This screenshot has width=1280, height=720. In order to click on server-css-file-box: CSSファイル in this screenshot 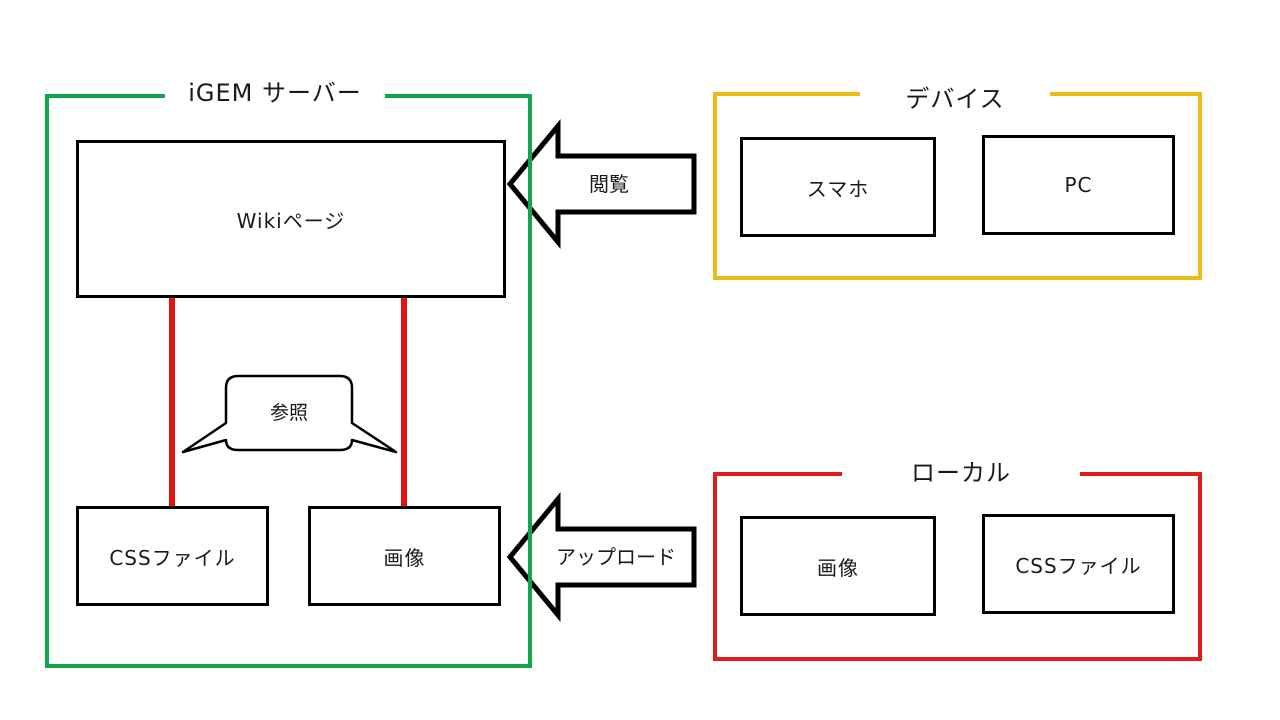, I will do `click(172, 556)`.